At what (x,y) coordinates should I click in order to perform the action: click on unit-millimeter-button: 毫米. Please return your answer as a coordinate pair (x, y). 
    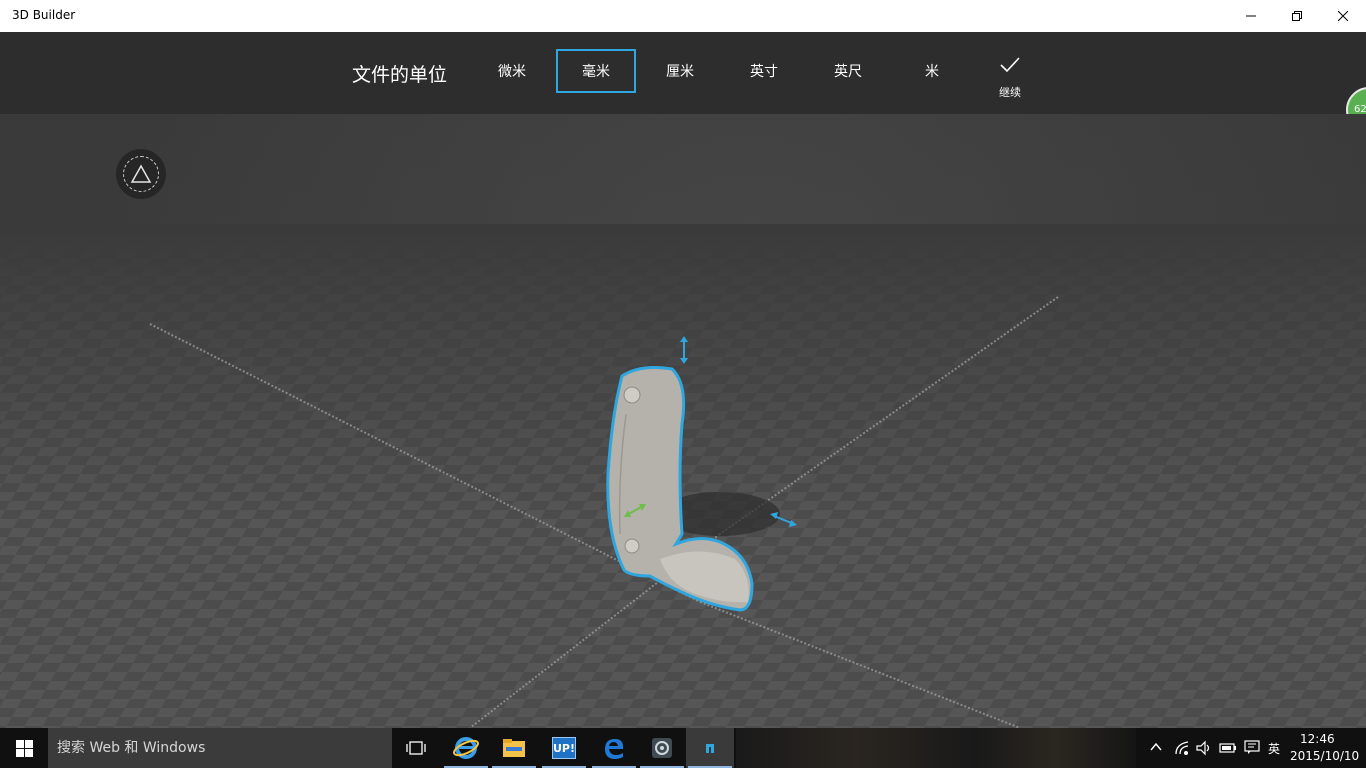
    Looking at the image, I should click on (596, 71).